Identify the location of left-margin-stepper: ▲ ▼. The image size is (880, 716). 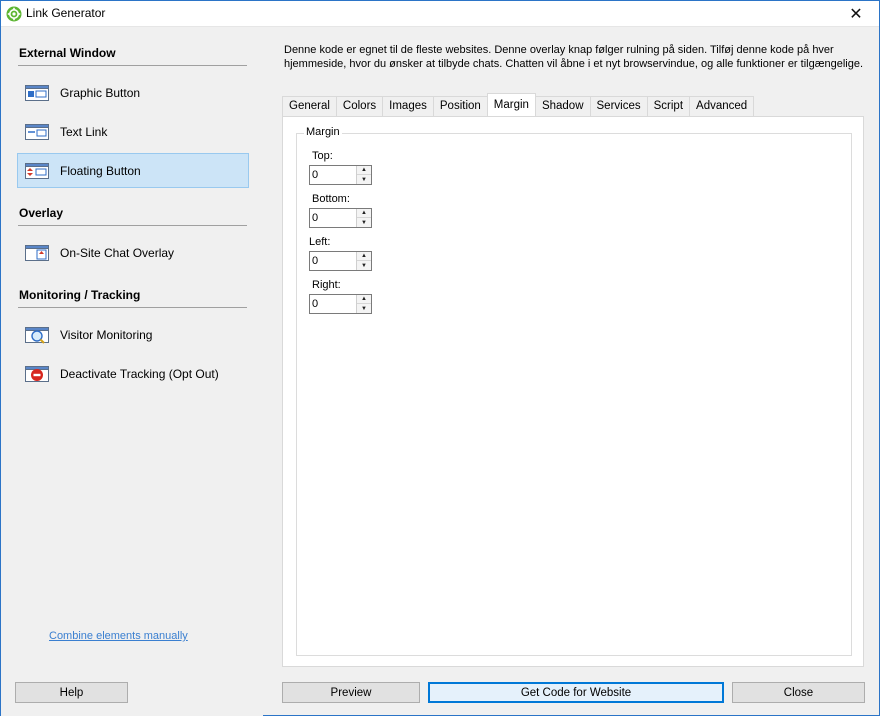
(340, 261).